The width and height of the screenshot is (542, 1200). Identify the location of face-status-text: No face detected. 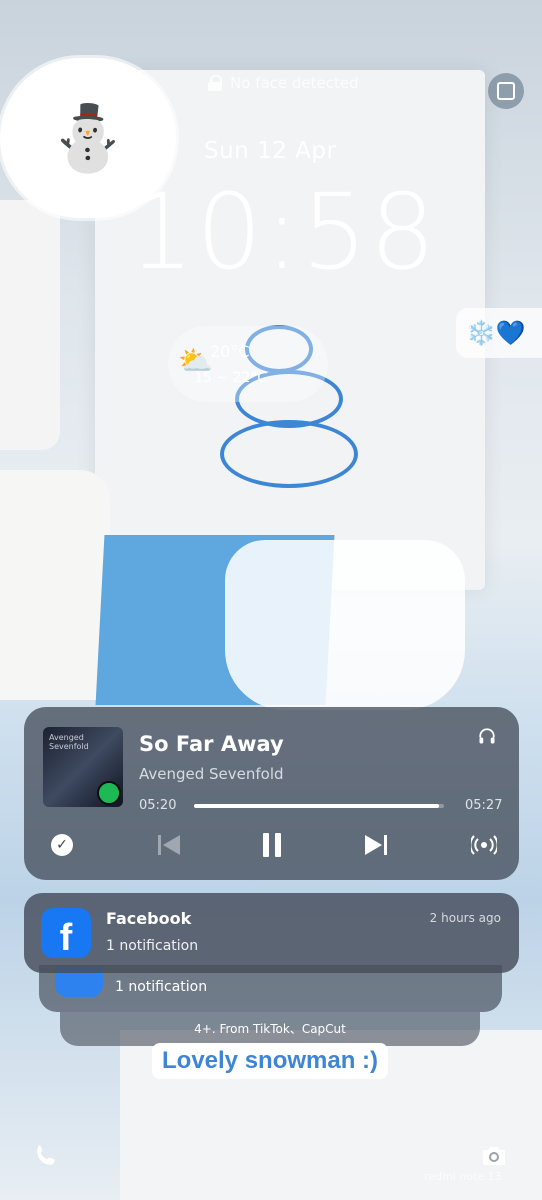
(294, 83).